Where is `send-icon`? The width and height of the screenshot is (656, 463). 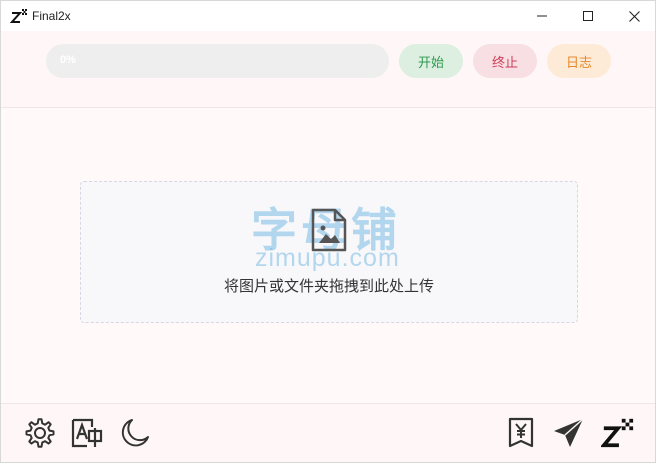 send-icon is located at coordinates (569, 432).